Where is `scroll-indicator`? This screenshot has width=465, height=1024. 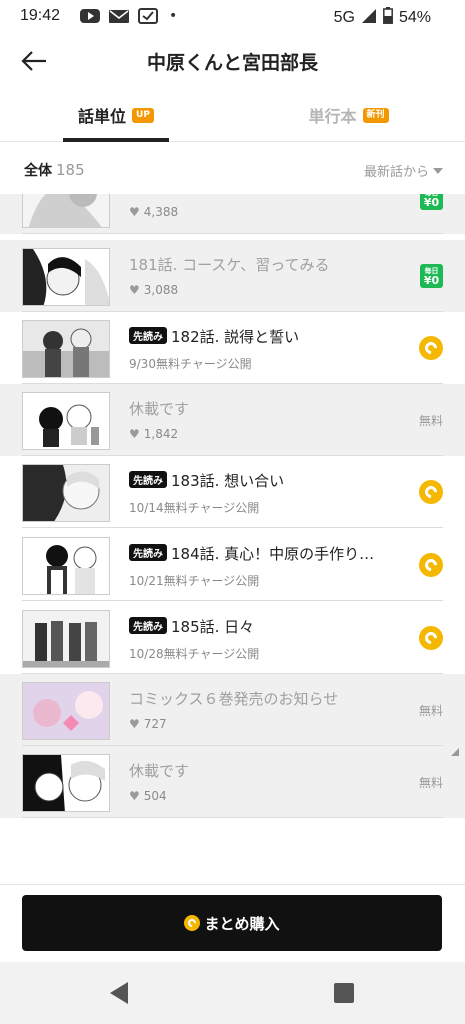 scroll-indicator is located at coordinates (455, 752).